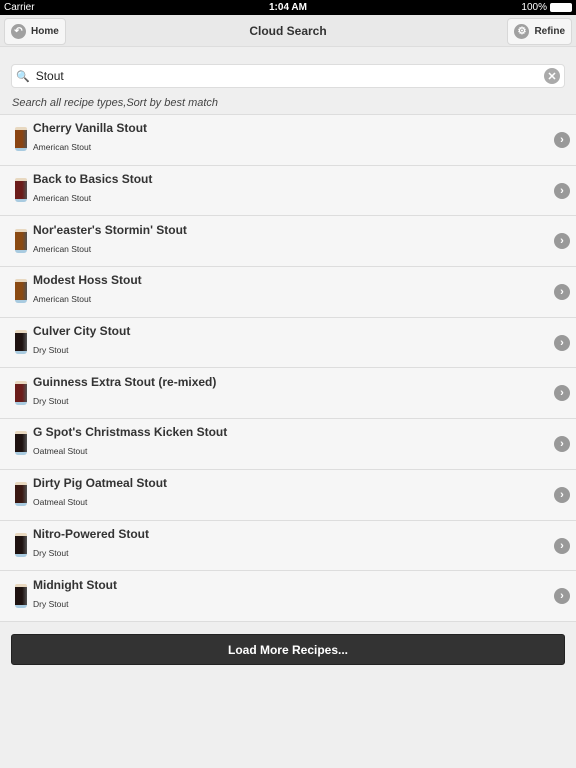 This screenshot has width=576, height=768. What do you see at coordinates (288, 343) in the screenshot?
I see `recipe-row: Culver City Stout Dry Stout ›` at bounding box center [288, 343].